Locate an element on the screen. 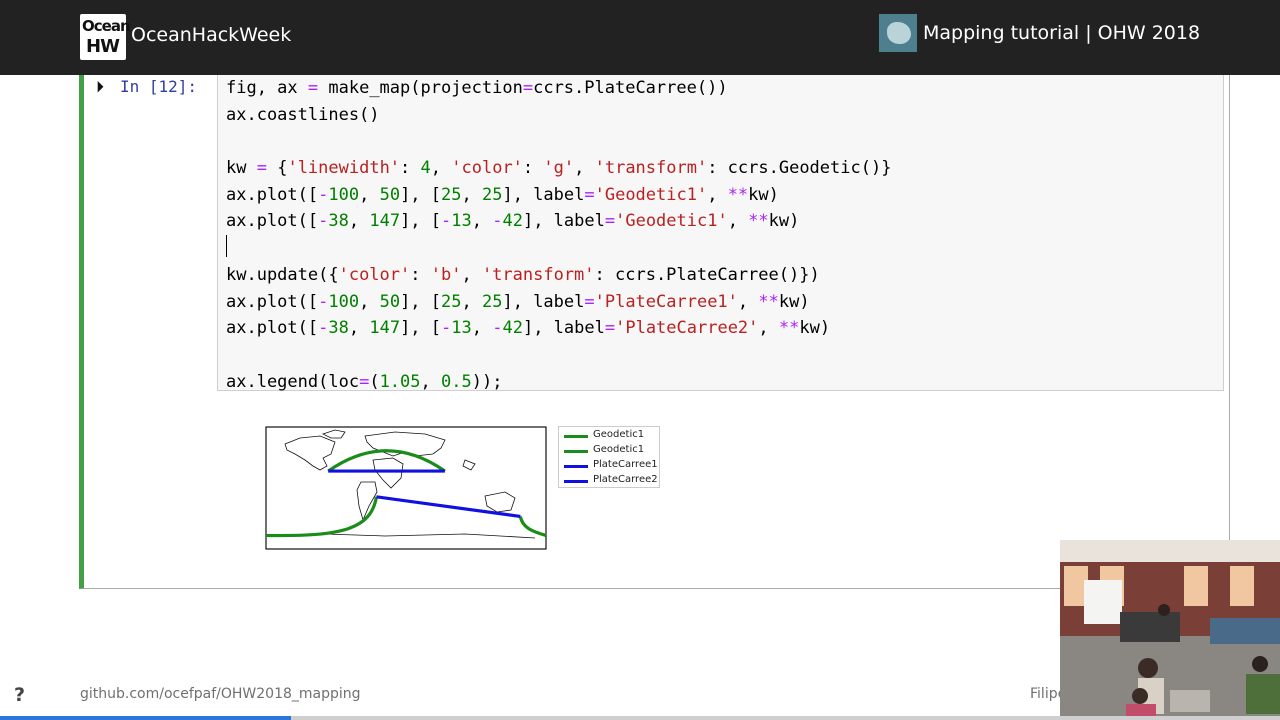 This screenshot has width=1280, height=720. code-token: ax.coastlines() is located at coordinates (303, 114).